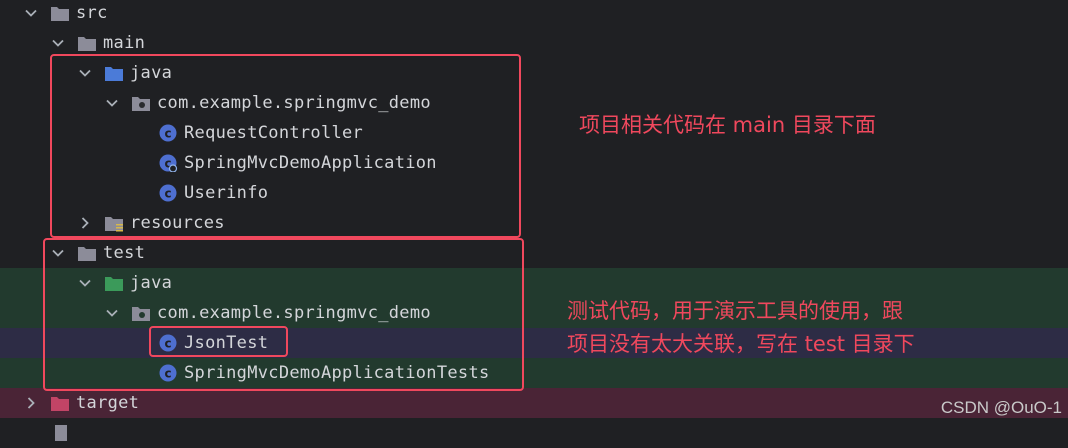 The image size is (1068, 448). Describe the element at coordinates (534, 253) in the screenshot. I see `tree-node-test: test` at that location.